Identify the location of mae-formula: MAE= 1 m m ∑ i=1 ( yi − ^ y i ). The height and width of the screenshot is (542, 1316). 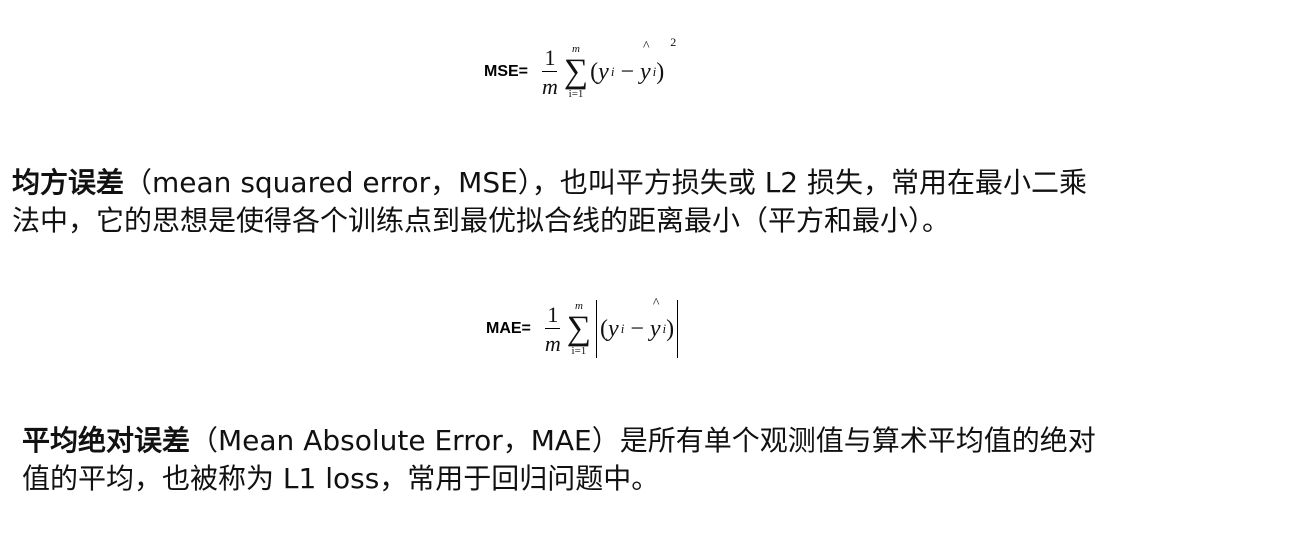
(583, 327).